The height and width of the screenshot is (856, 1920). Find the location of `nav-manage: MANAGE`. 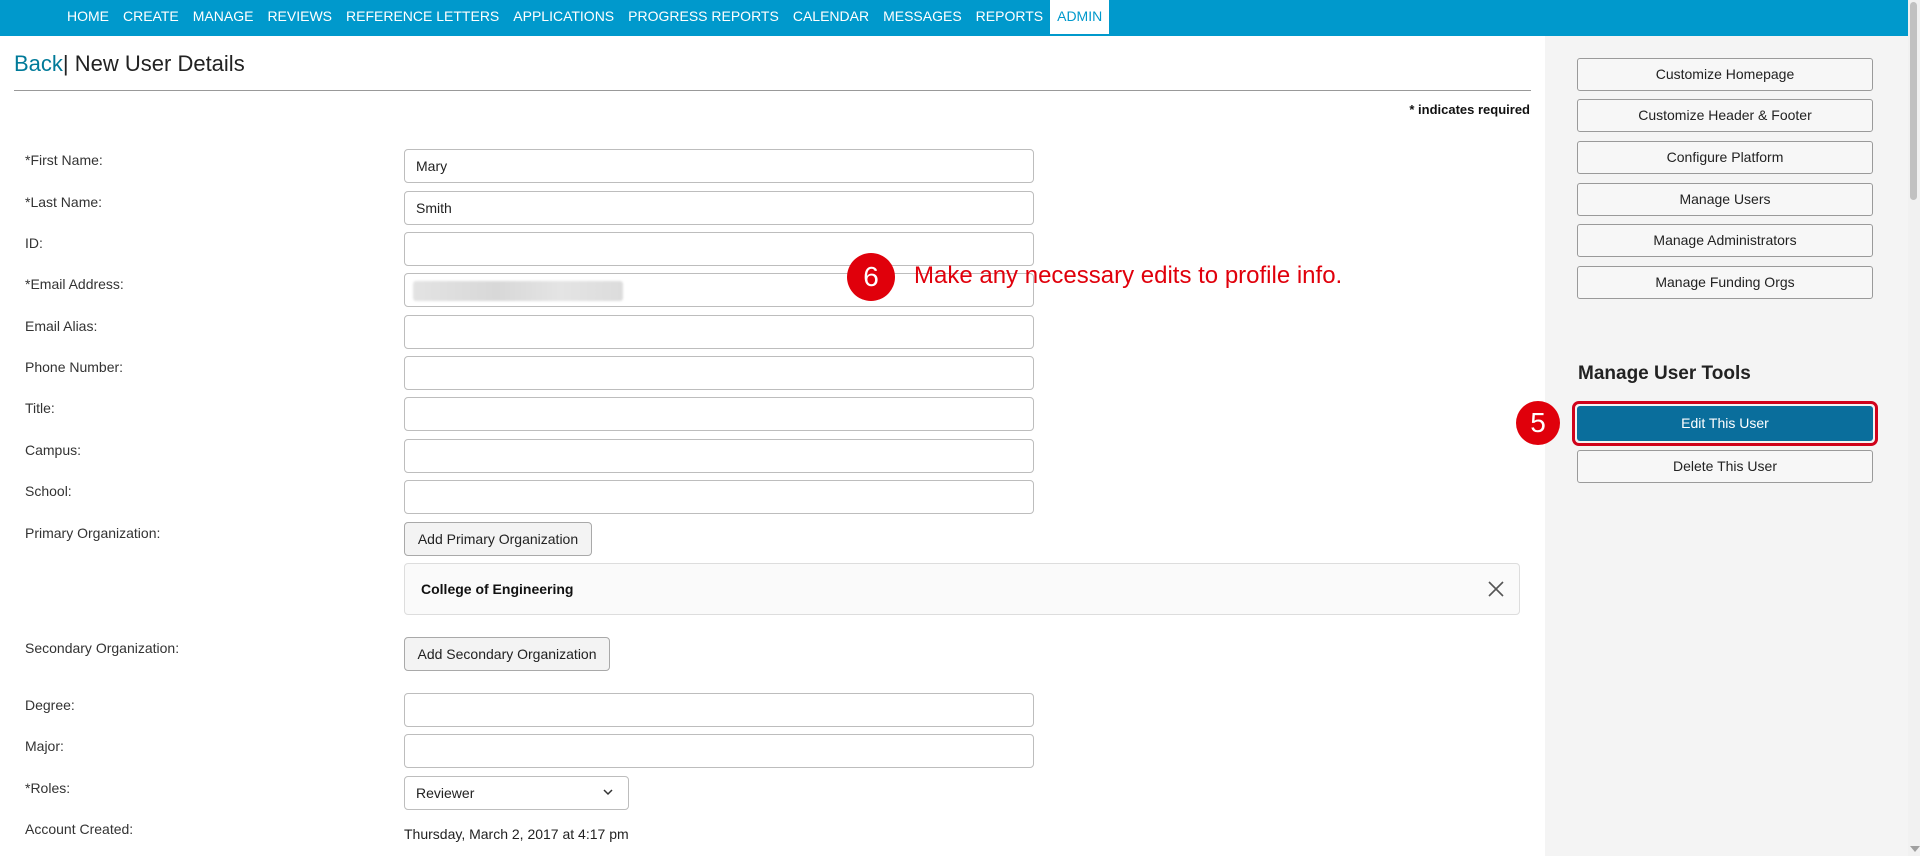

nav-manage: MANAGE is located at coordinates (223, 17).